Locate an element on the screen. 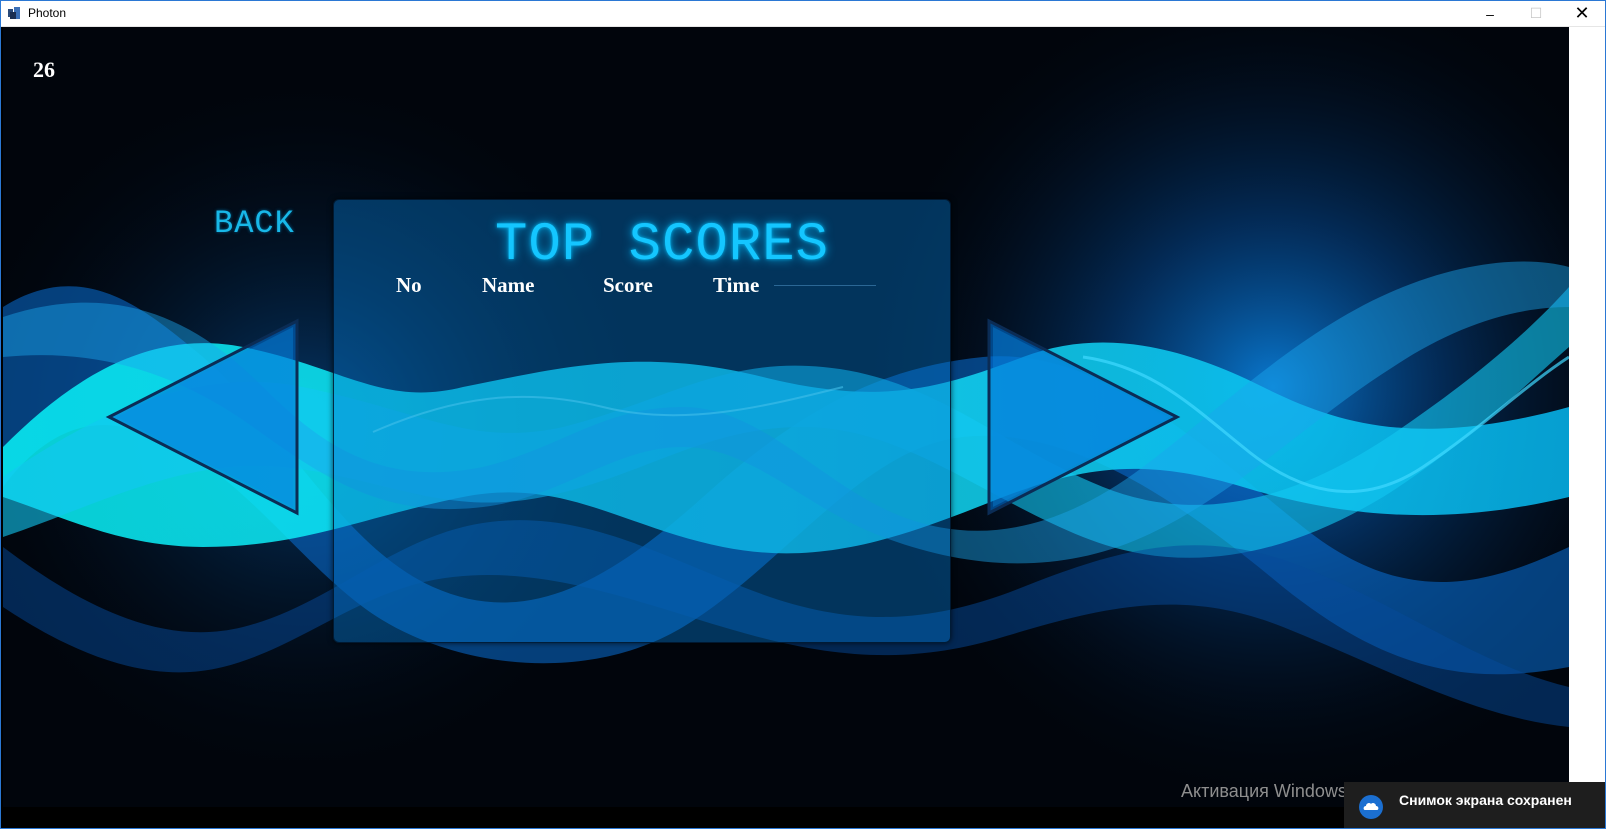 The width and height of the screenshot is (1606, 829). column-header-time: Time is located at coordinates (736, 285).